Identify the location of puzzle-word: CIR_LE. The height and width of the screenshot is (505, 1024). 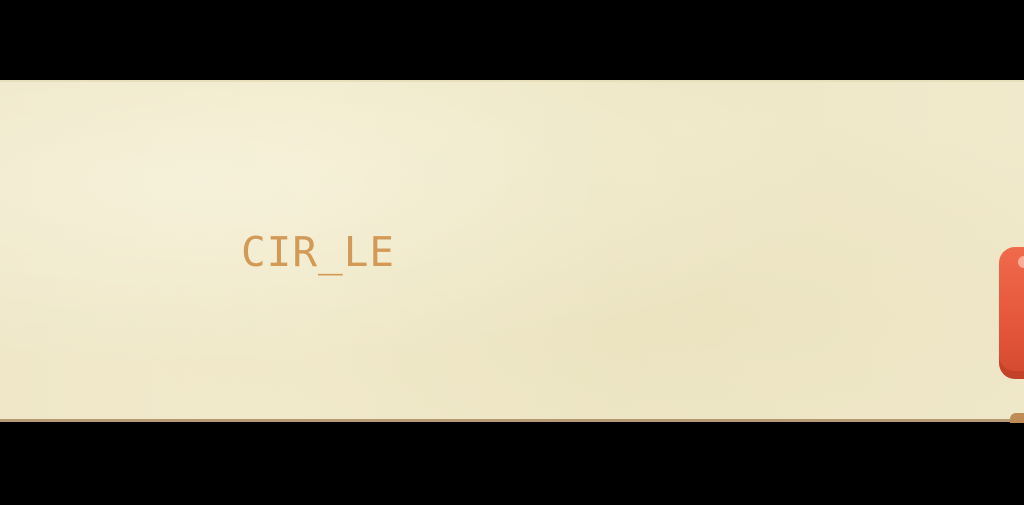
(318, 252).